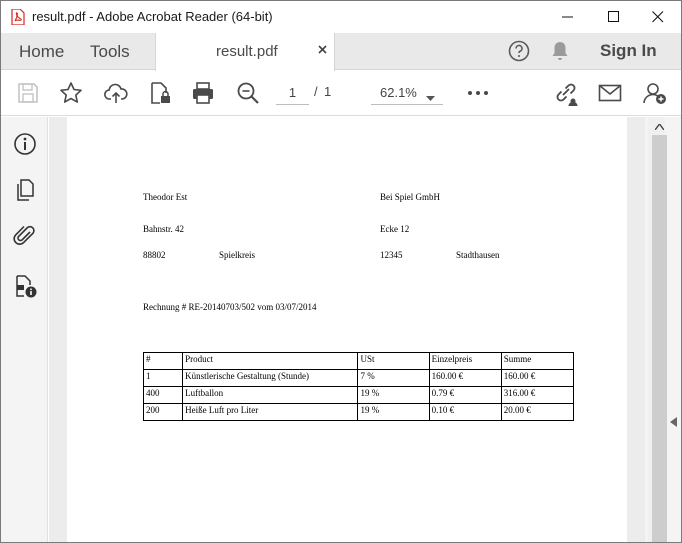 The image size is (682, 543). Describe the element at coordinates (160, 93) in the screenshot. I see `protect-file-icon` at that location.